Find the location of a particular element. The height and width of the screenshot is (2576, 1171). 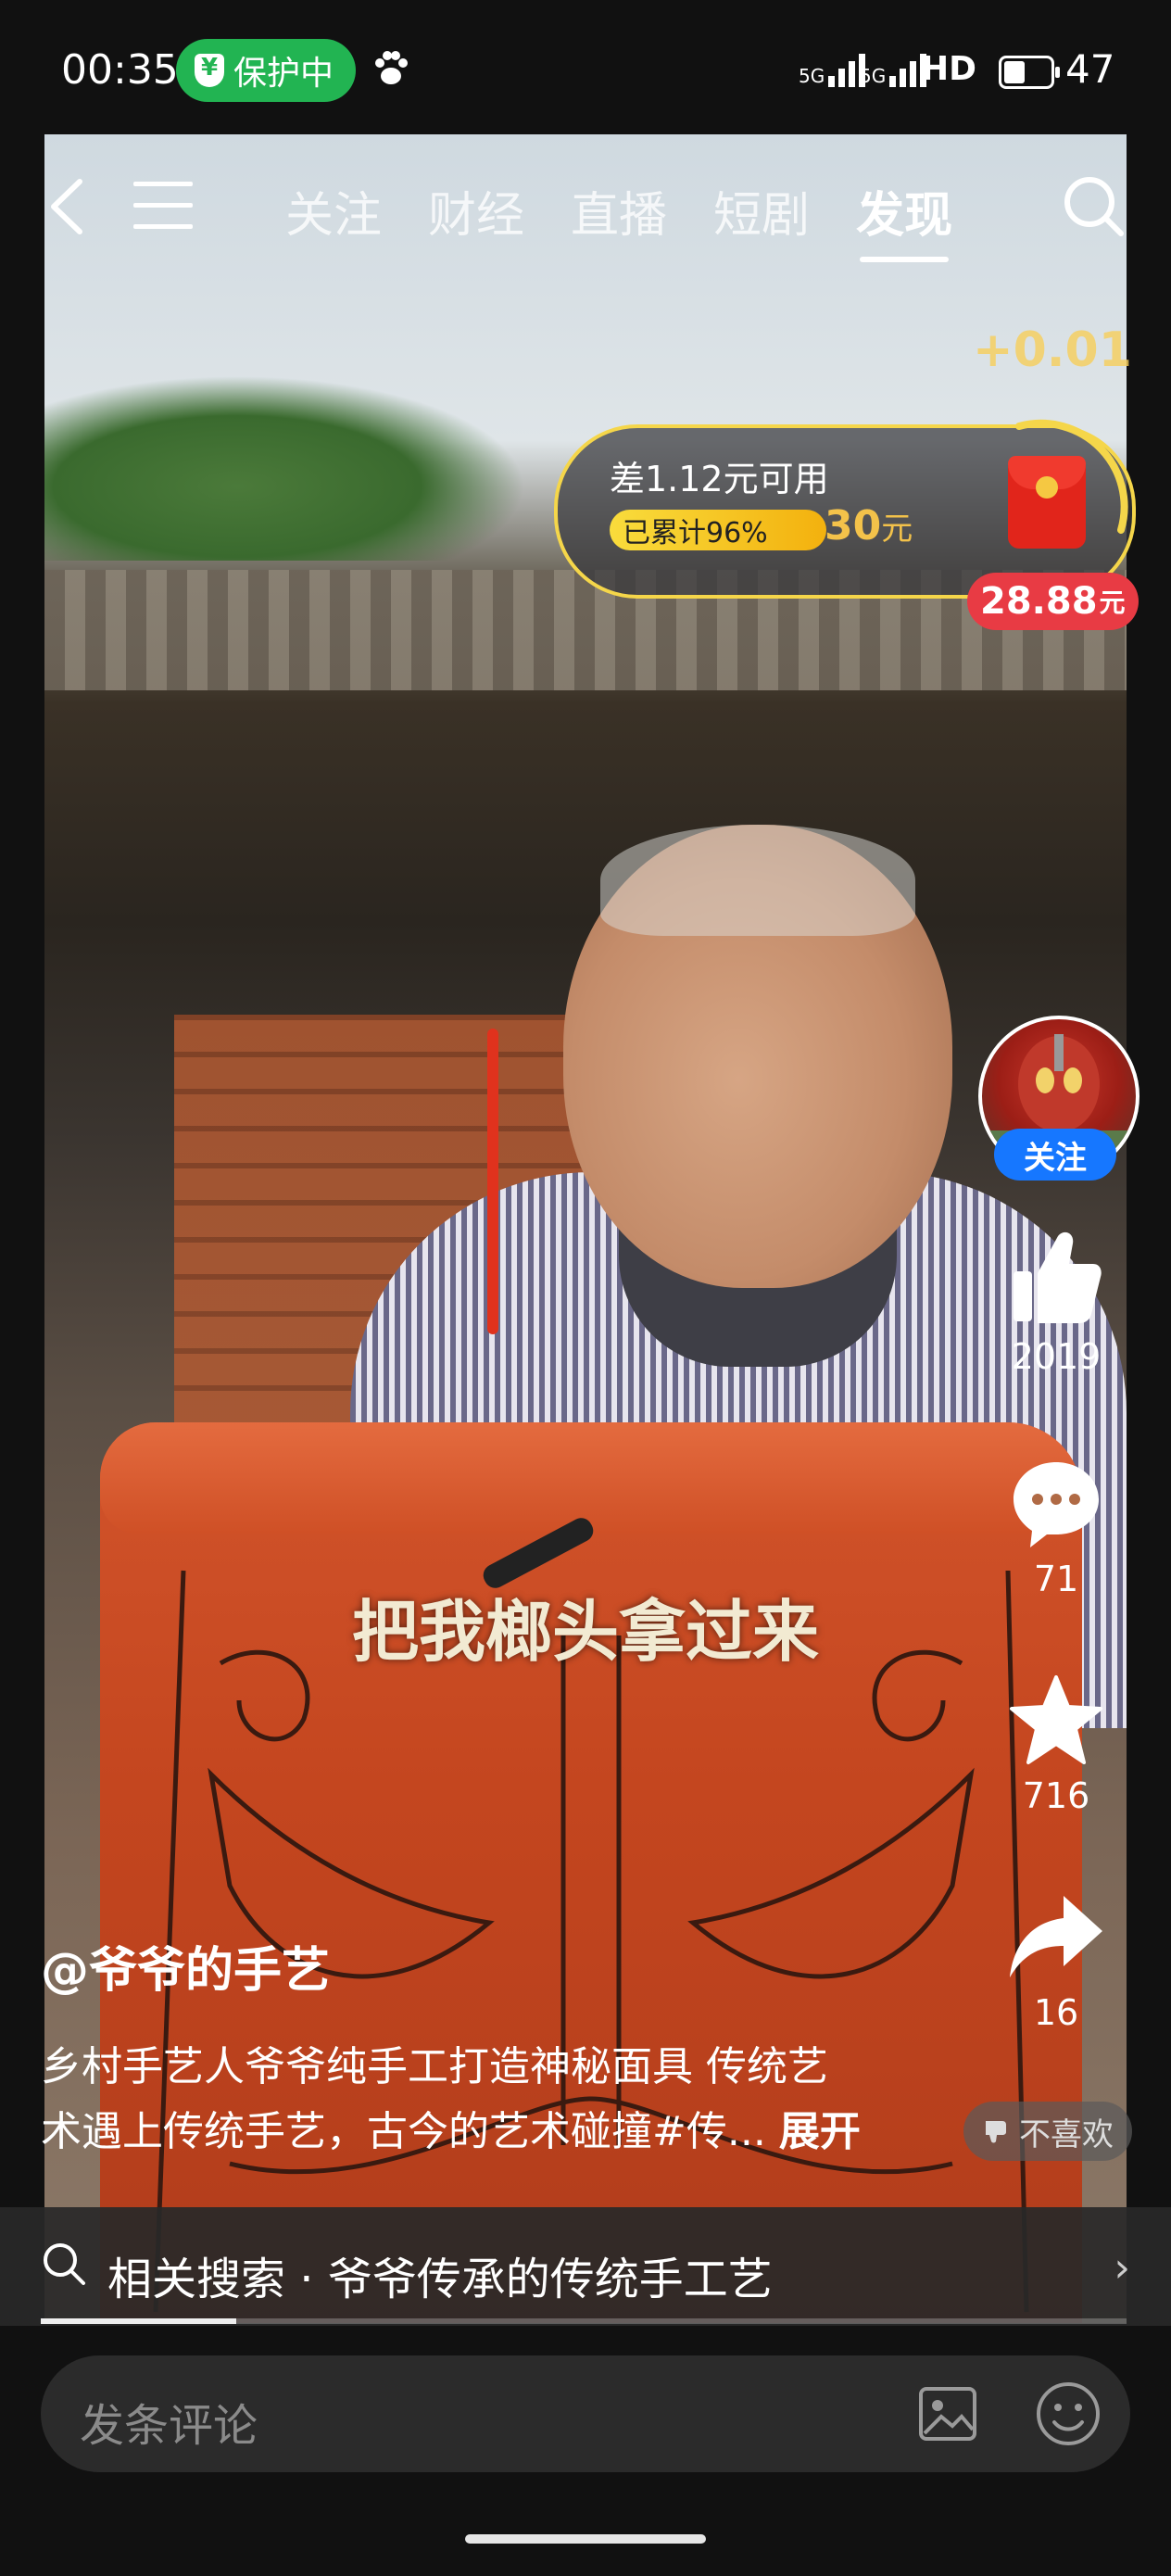

bonus-increment: +0.01 is located at coordinates (1053, 350).